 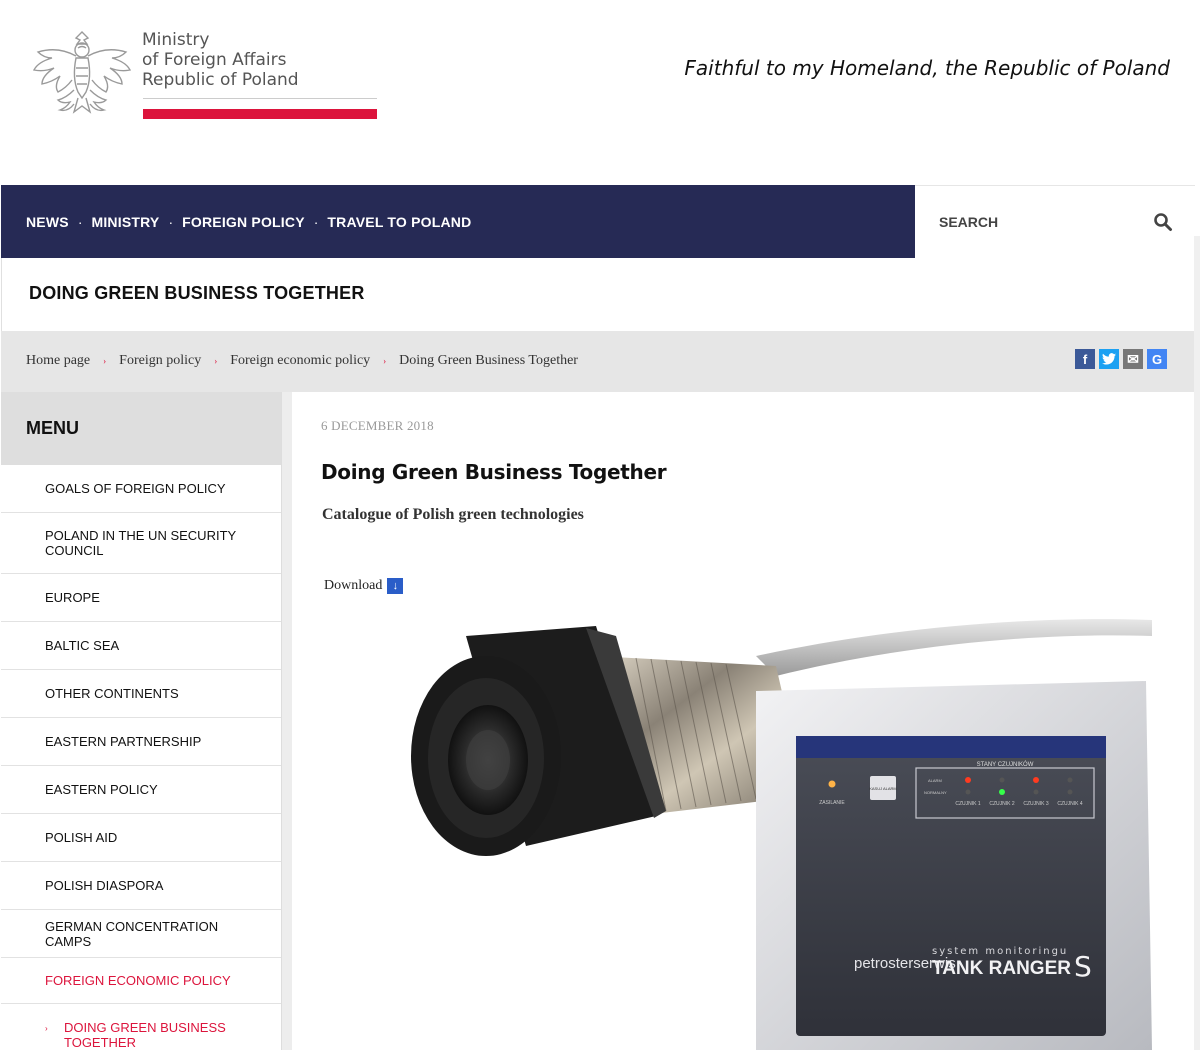 What do you see at coordinates (141, 886) in the screenshot?
I see `sidebar-item-polish-diaspora: POLISH DIASPORA` at bounding box center [141, 886].